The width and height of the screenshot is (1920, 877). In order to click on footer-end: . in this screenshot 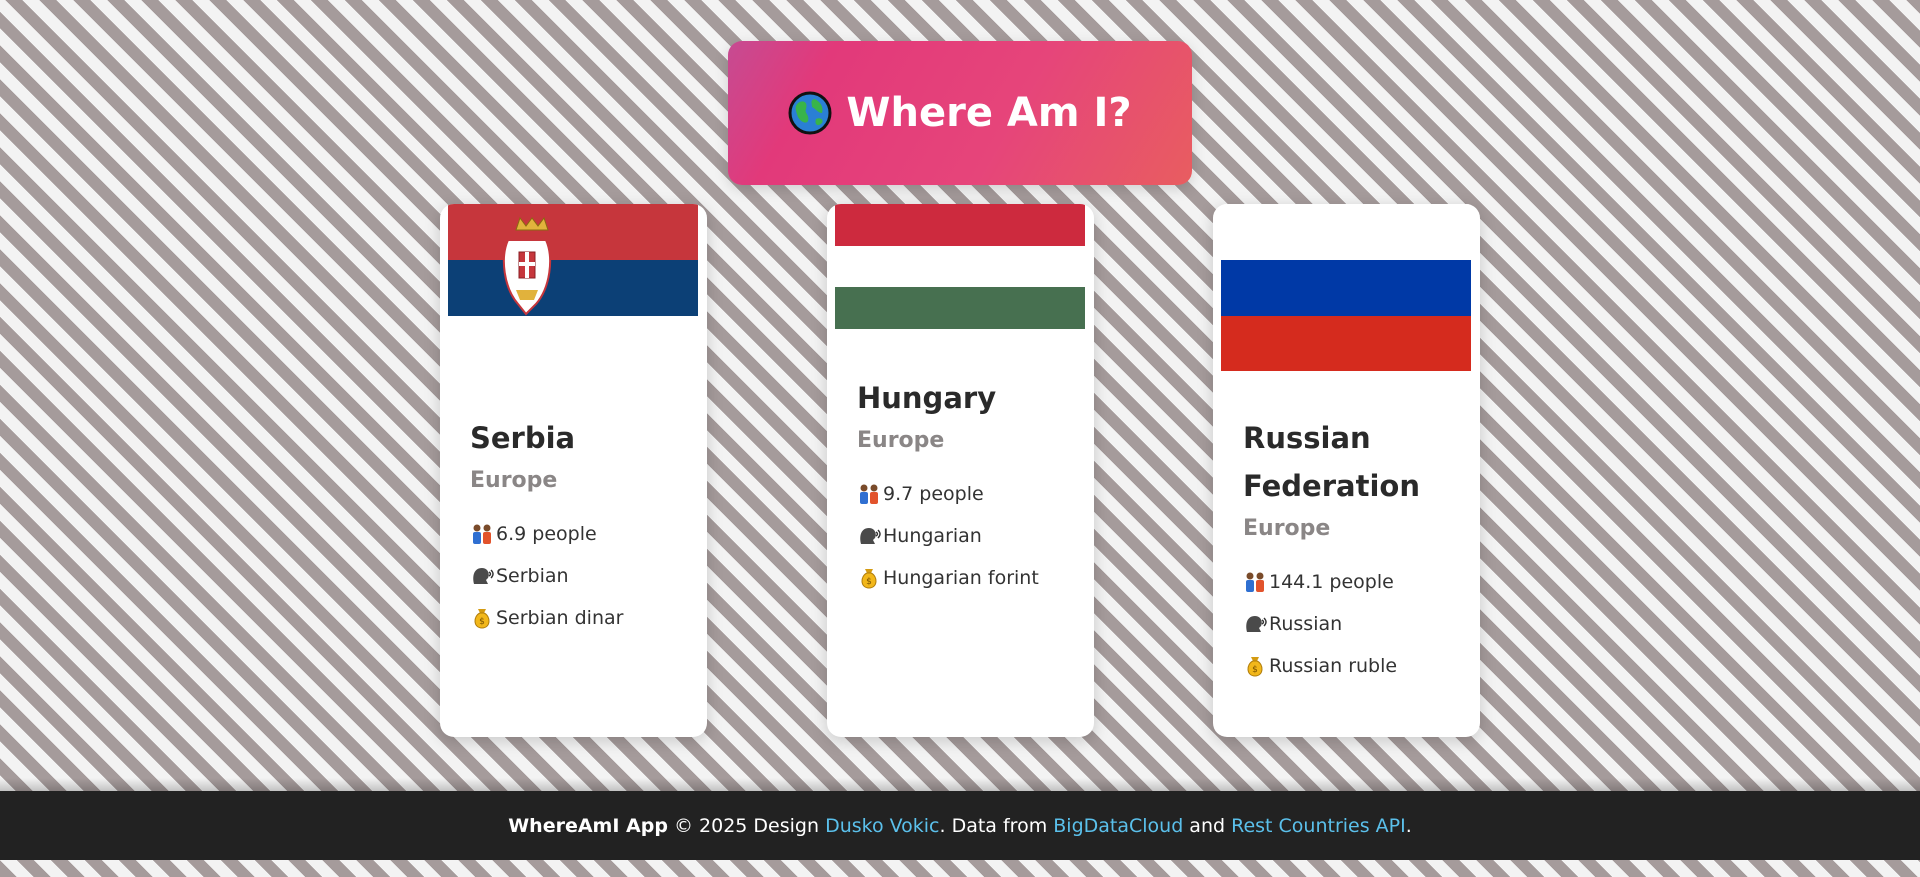, I will do `click(1408, 825)`.